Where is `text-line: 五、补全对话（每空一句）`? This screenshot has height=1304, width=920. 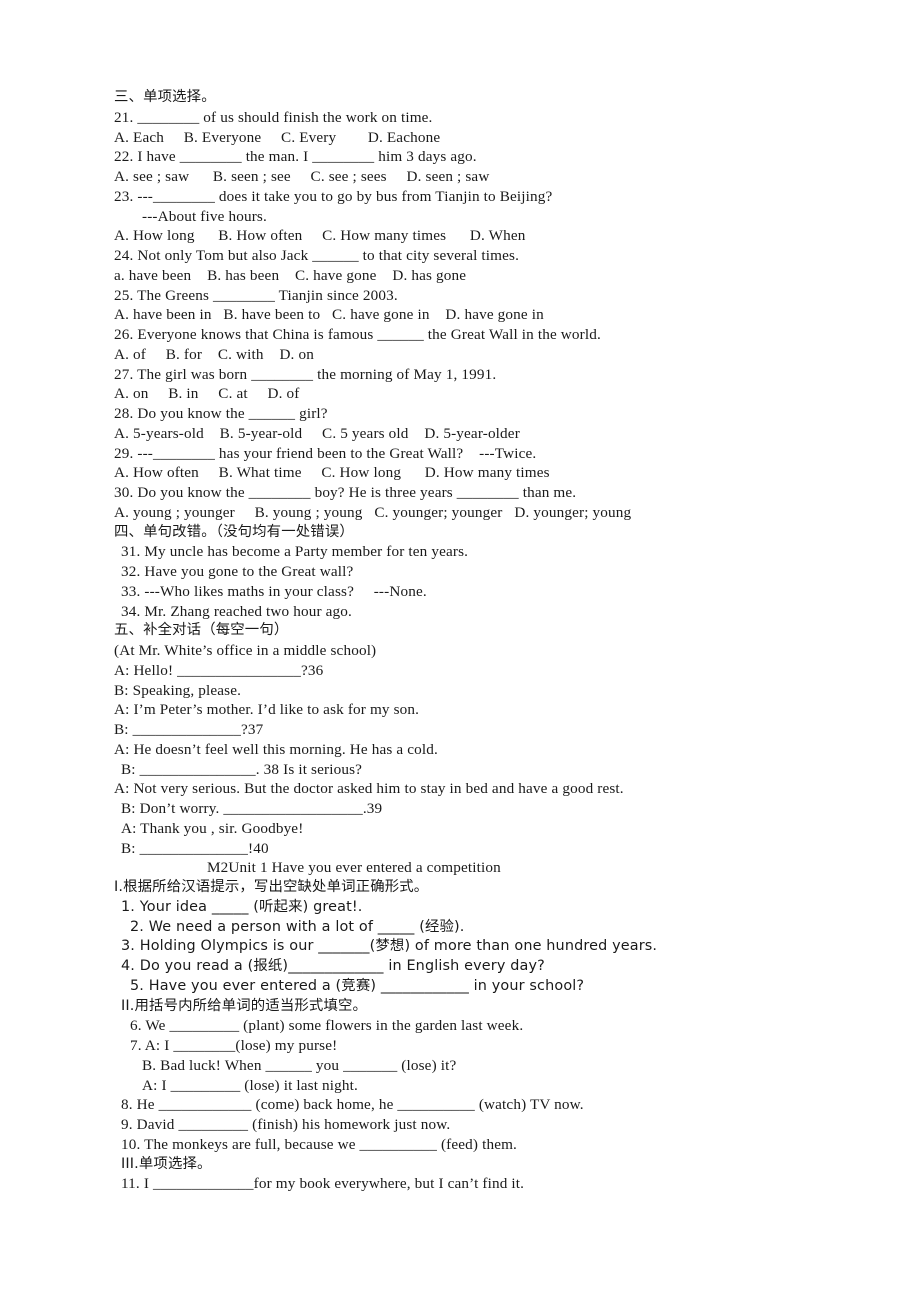
text-line: 五、补全对话（每空一句） is located at coordinates (201, 630).